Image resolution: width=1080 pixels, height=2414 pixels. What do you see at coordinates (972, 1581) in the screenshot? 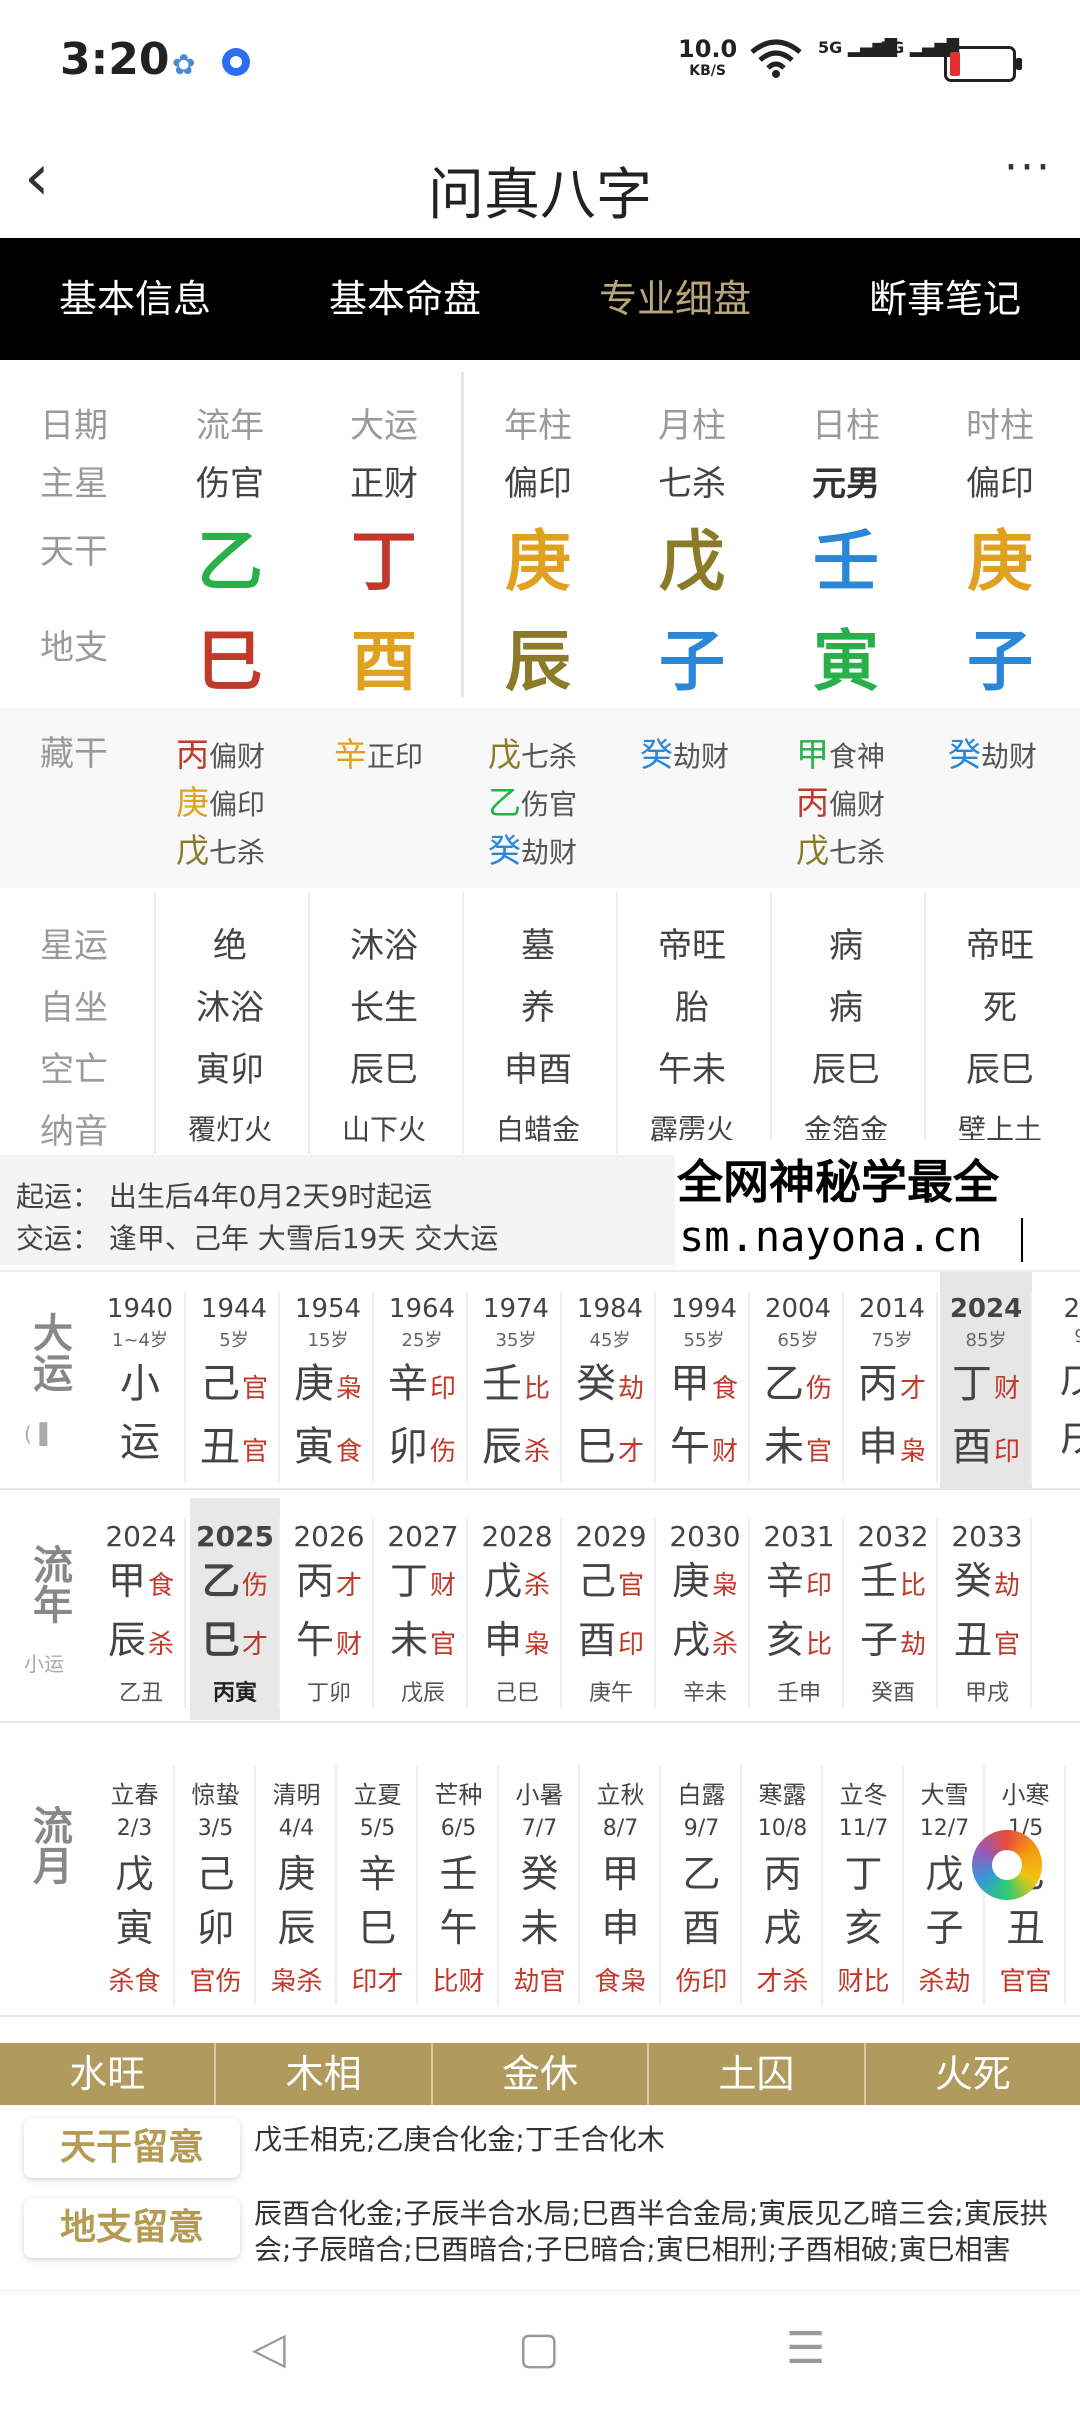
I see `liunian-char: 癸` at bounding box center [972, 1581].